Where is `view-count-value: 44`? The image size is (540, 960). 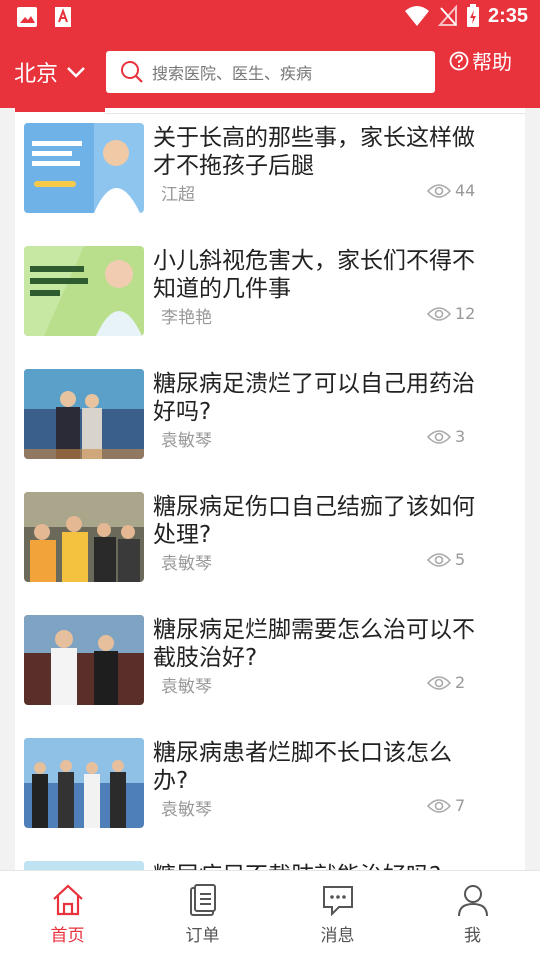
view-count-value: 44 is located at coordinates (465, 190).